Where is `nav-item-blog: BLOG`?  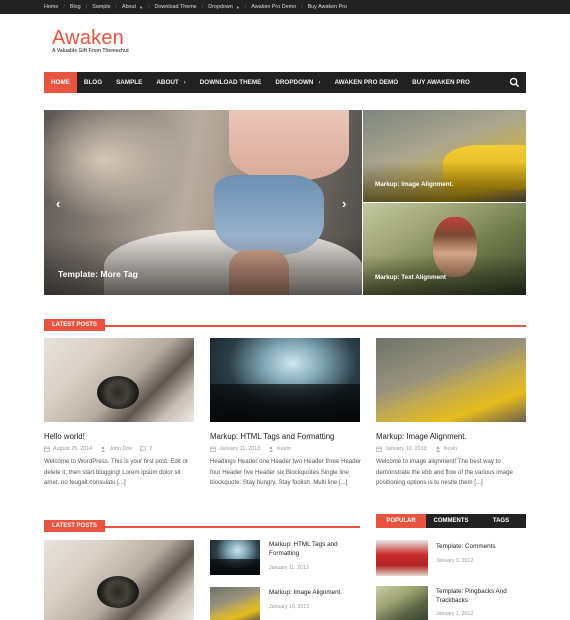
nav-item-blog: BLOG is located at coordinates (93, 82).